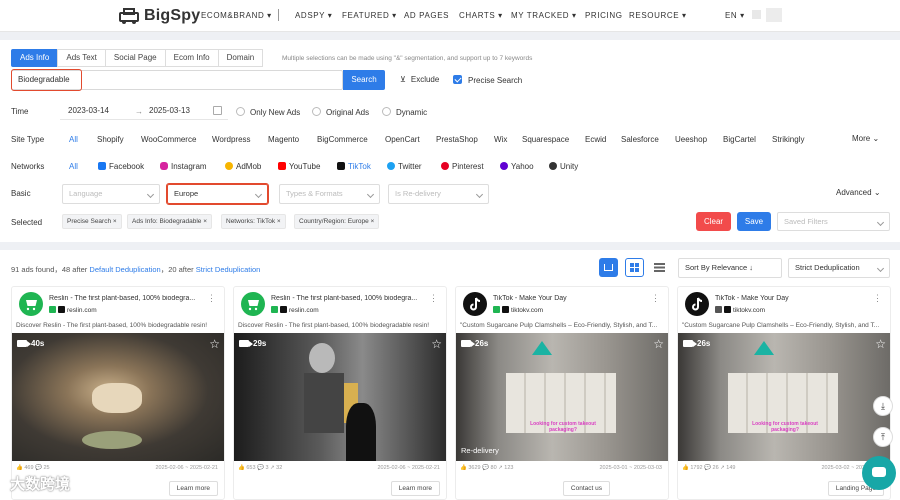 This screenshot has height=500, width=900. I want to click on site-strikingly: Strikingly, so click(788, 139).